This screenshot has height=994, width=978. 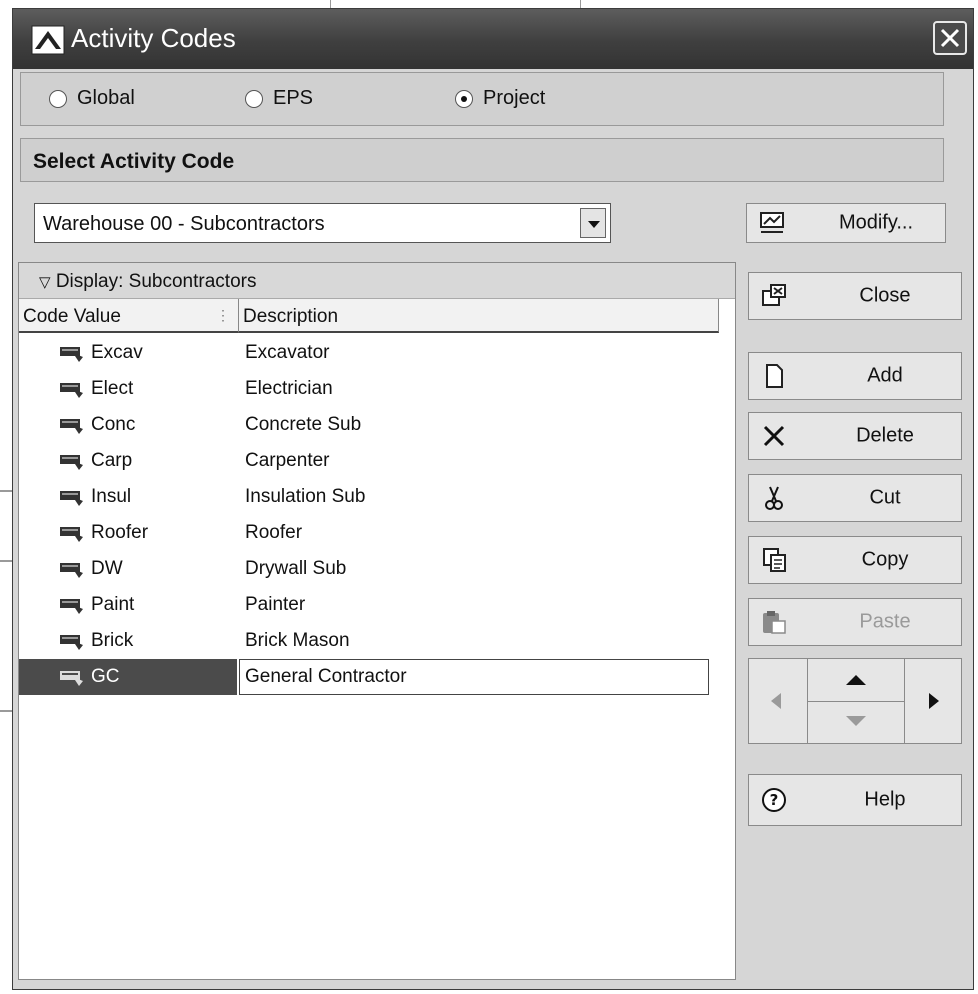 I want to click on table-row: Elect Electrician, so click(x=377, y=389).